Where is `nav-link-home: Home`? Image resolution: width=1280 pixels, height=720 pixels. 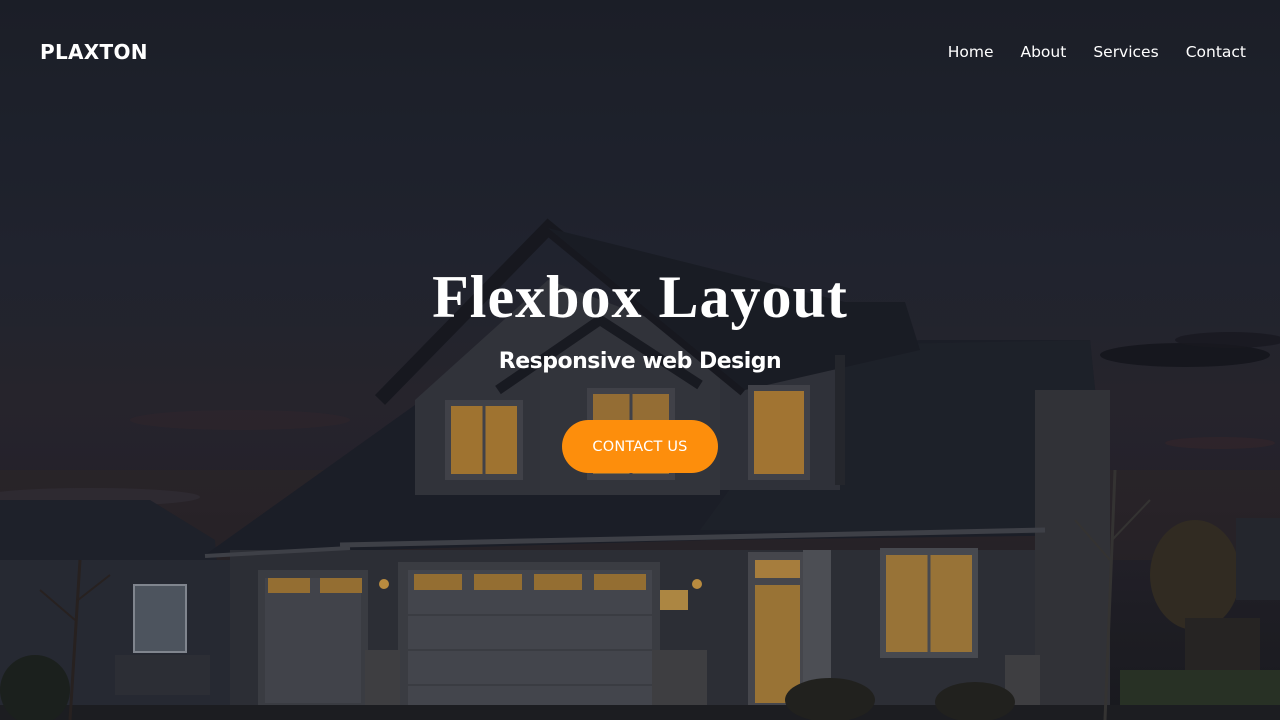 nav-link-home: Home is located at coordinates (971, 52).